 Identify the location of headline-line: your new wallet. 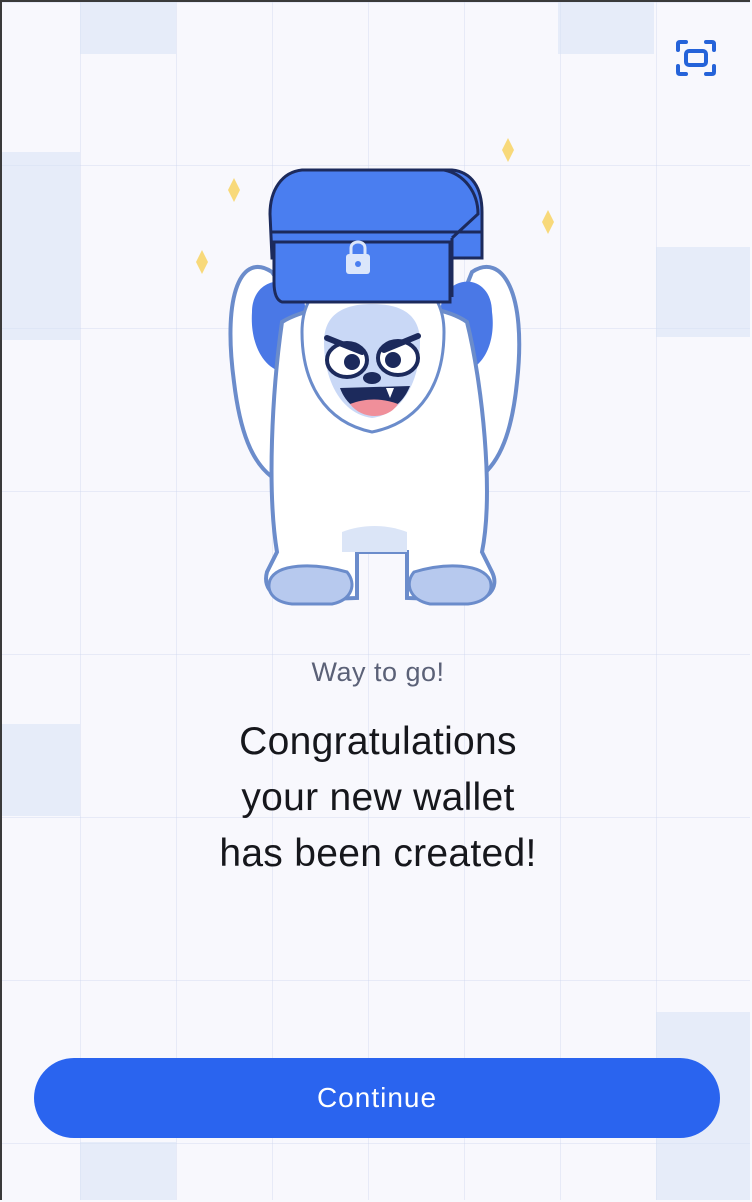
(378, 797).